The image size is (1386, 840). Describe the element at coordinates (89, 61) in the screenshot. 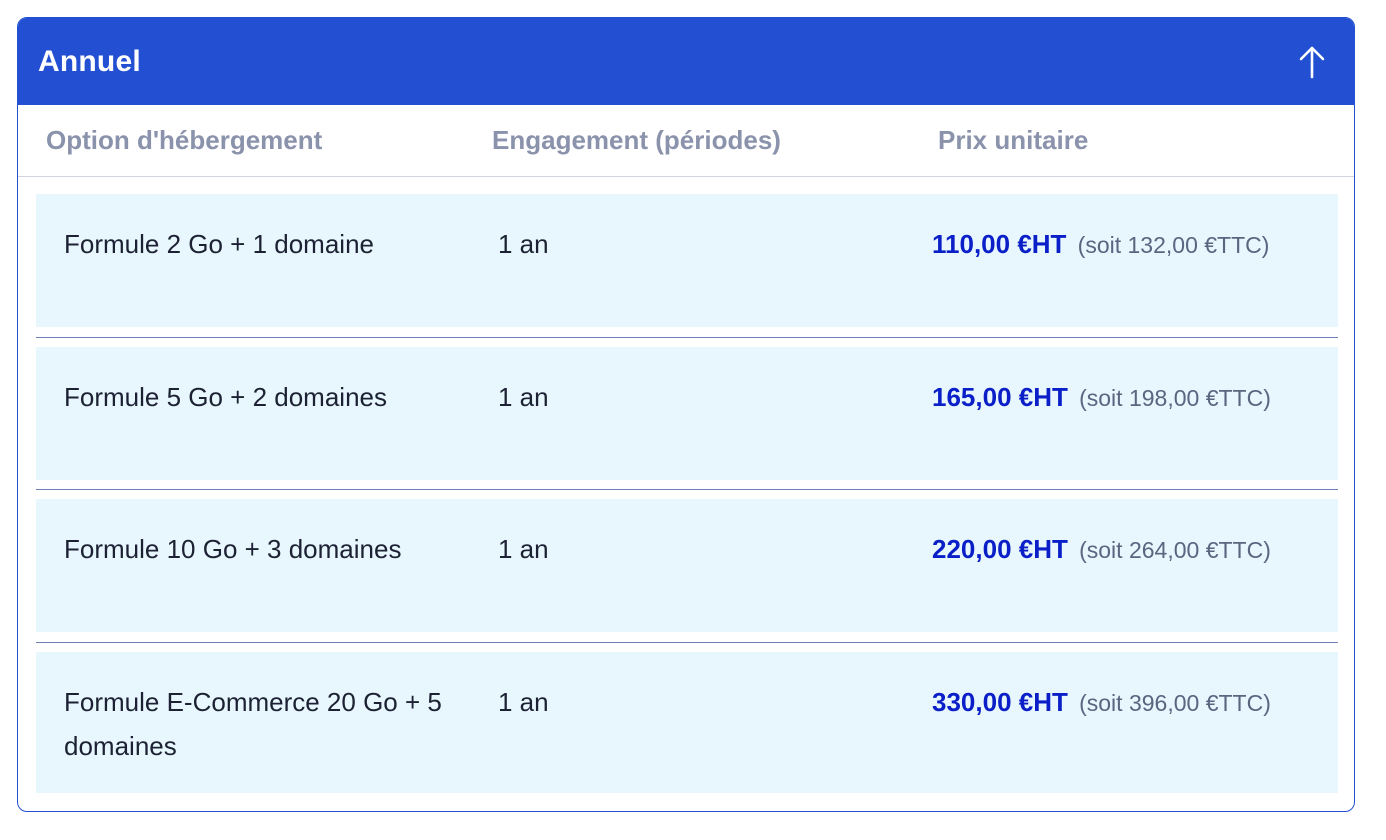

I see `panel-title: Annuel` at that location.